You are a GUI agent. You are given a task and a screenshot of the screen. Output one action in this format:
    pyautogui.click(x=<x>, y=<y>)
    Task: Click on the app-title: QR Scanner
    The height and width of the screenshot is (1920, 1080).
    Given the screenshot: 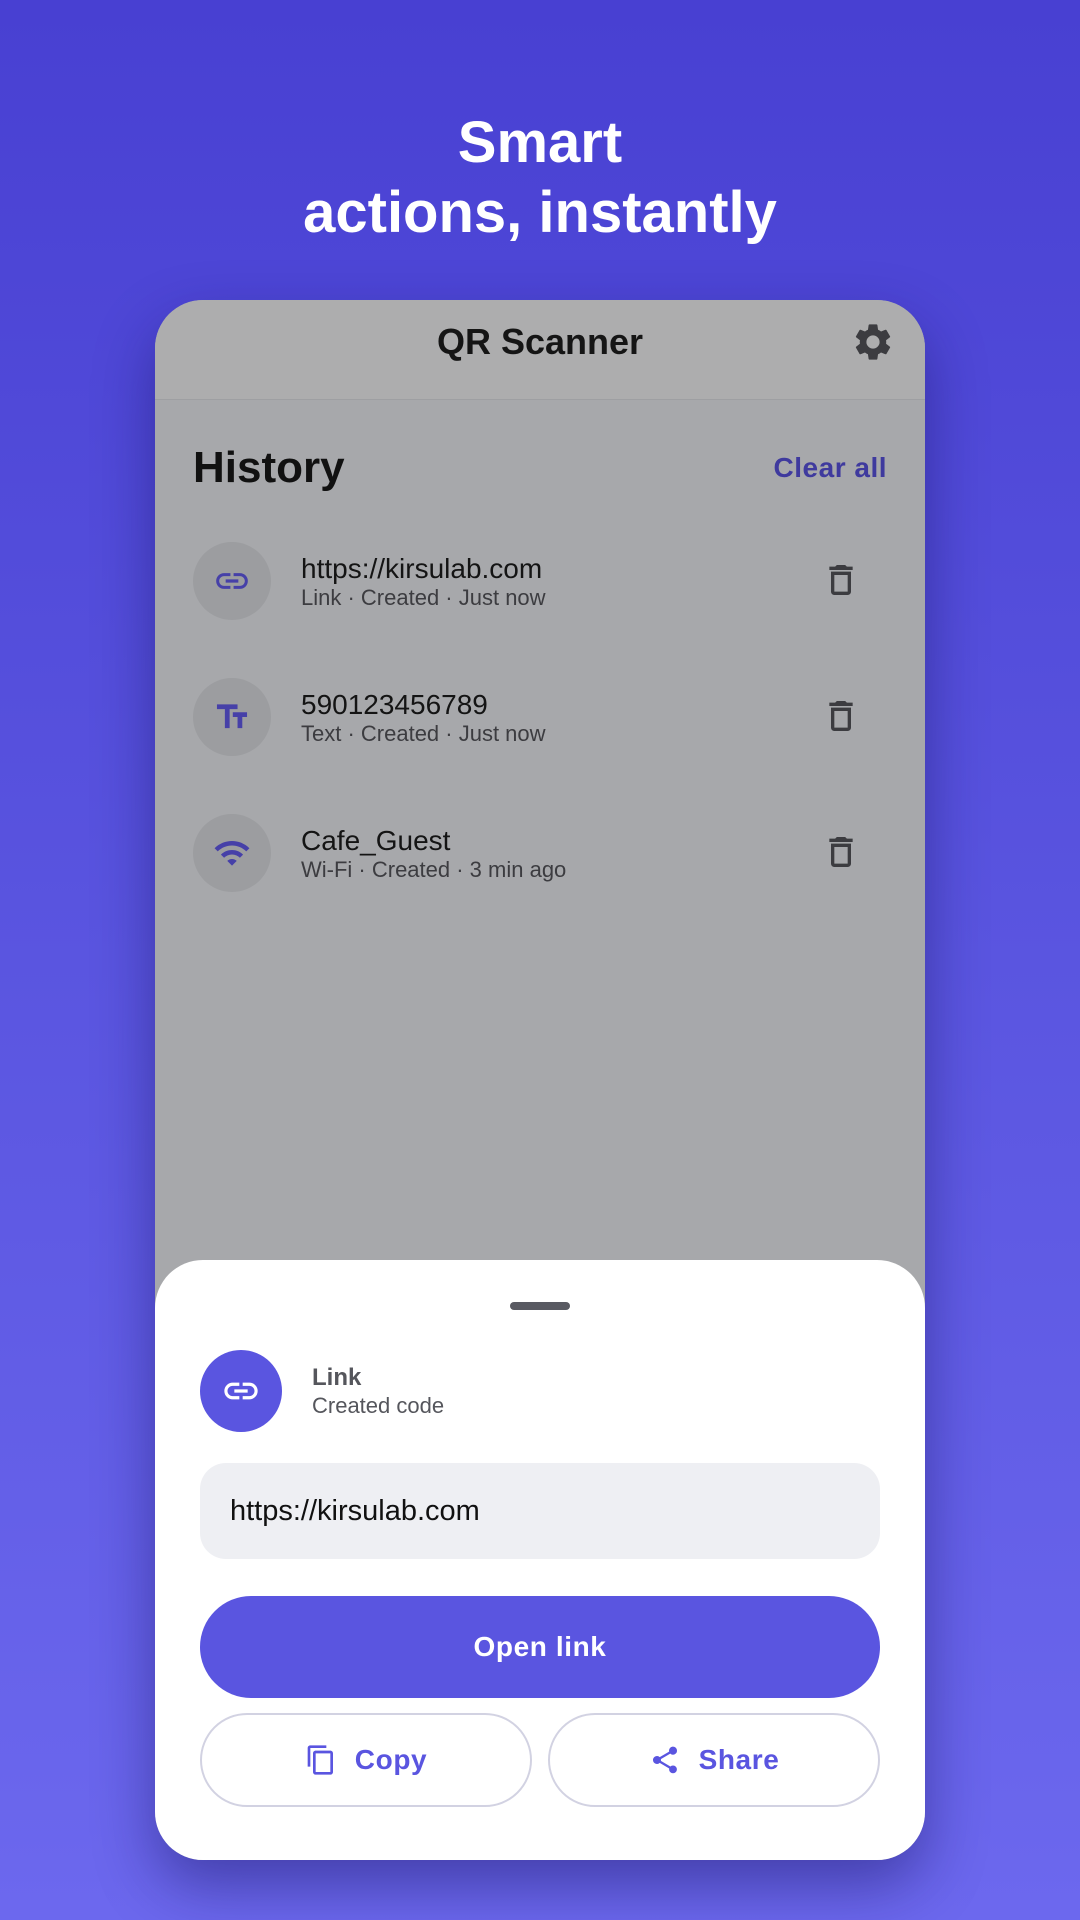 What is the action you would take?
    pyautogui.click(x=540, y=341)
    